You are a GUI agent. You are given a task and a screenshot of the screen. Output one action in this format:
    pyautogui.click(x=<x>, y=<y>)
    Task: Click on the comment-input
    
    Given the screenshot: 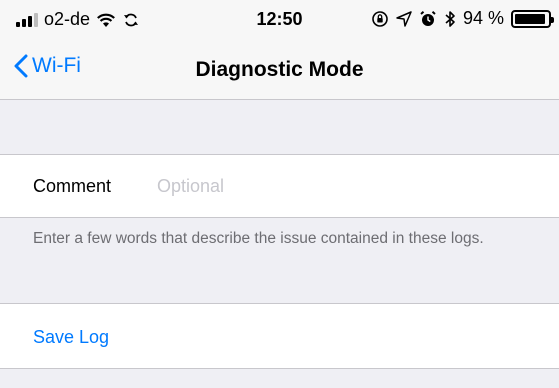 What is the action you would take?
    pyautogui.click(x=347, y=186)
    